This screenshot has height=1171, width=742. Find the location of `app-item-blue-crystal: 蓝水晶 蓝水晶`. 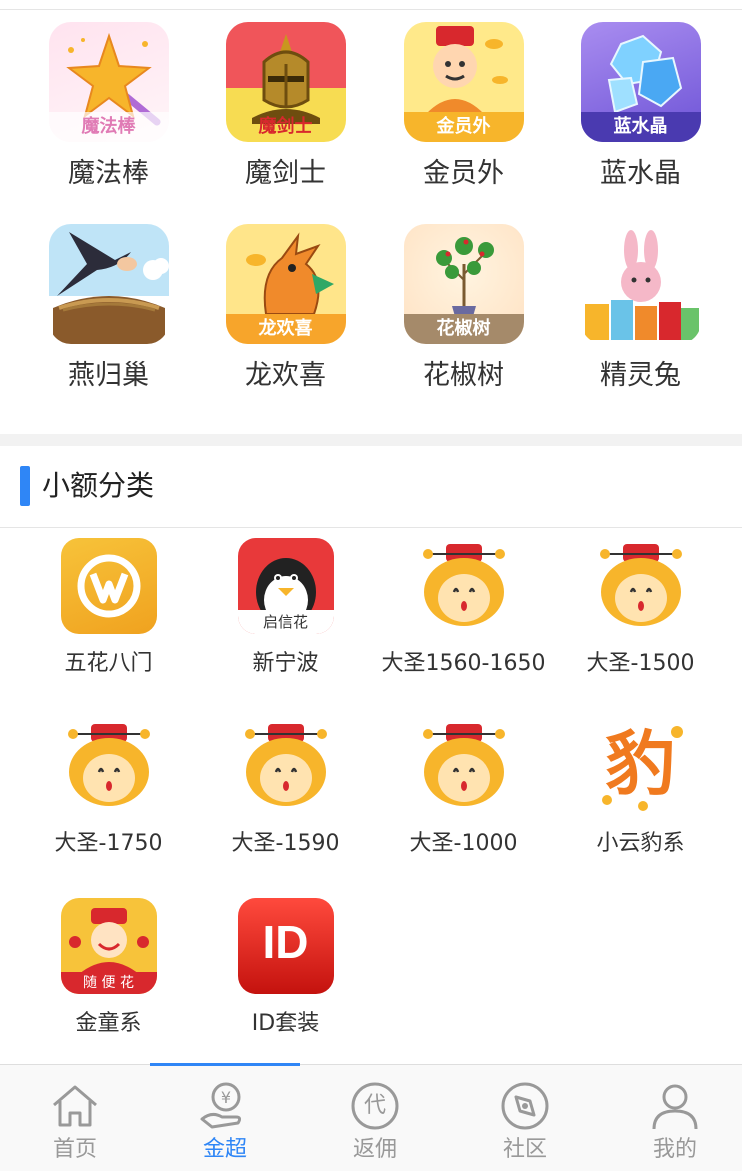

app-item-blue-crystal: 蓝水晶 蓝水晶 is located at coordinates (640, 108).